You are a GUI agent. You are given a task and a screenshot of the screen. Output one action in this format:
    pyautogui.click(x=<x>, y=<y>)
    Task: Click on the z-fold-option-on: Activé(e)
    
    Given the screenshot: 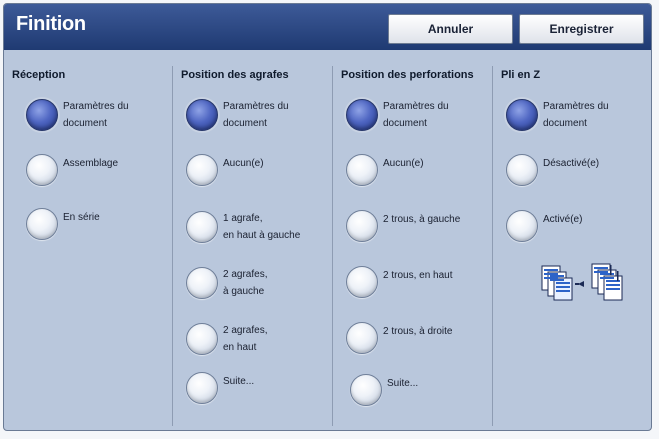 What is the action you would take?
    pyautogui.click(x=544, y=226)
    